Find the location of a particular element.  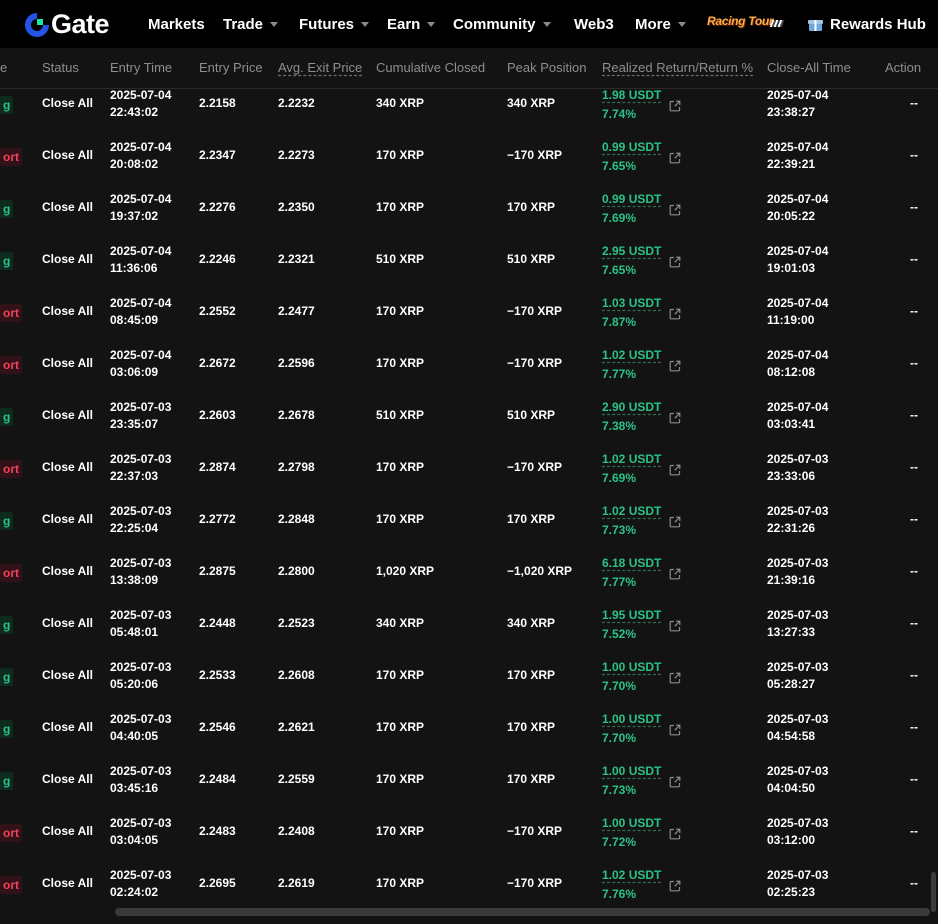

return-percent: 7.73% is located at coordinates (619, 790).